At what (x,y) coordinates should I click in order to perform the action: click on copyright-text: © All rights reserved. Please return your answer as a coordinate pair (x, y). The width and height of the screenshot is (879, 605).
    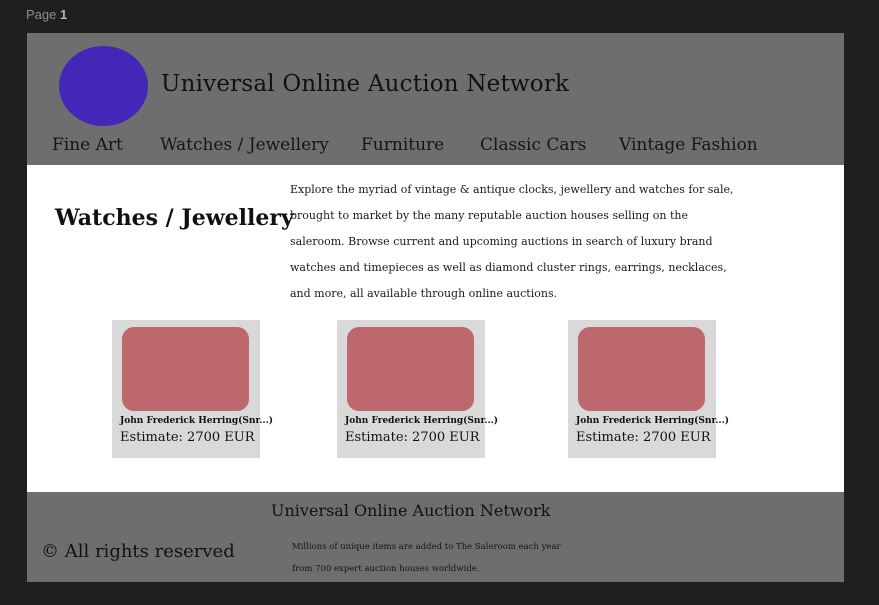
    Looking at the image, I should click on (138, 551).